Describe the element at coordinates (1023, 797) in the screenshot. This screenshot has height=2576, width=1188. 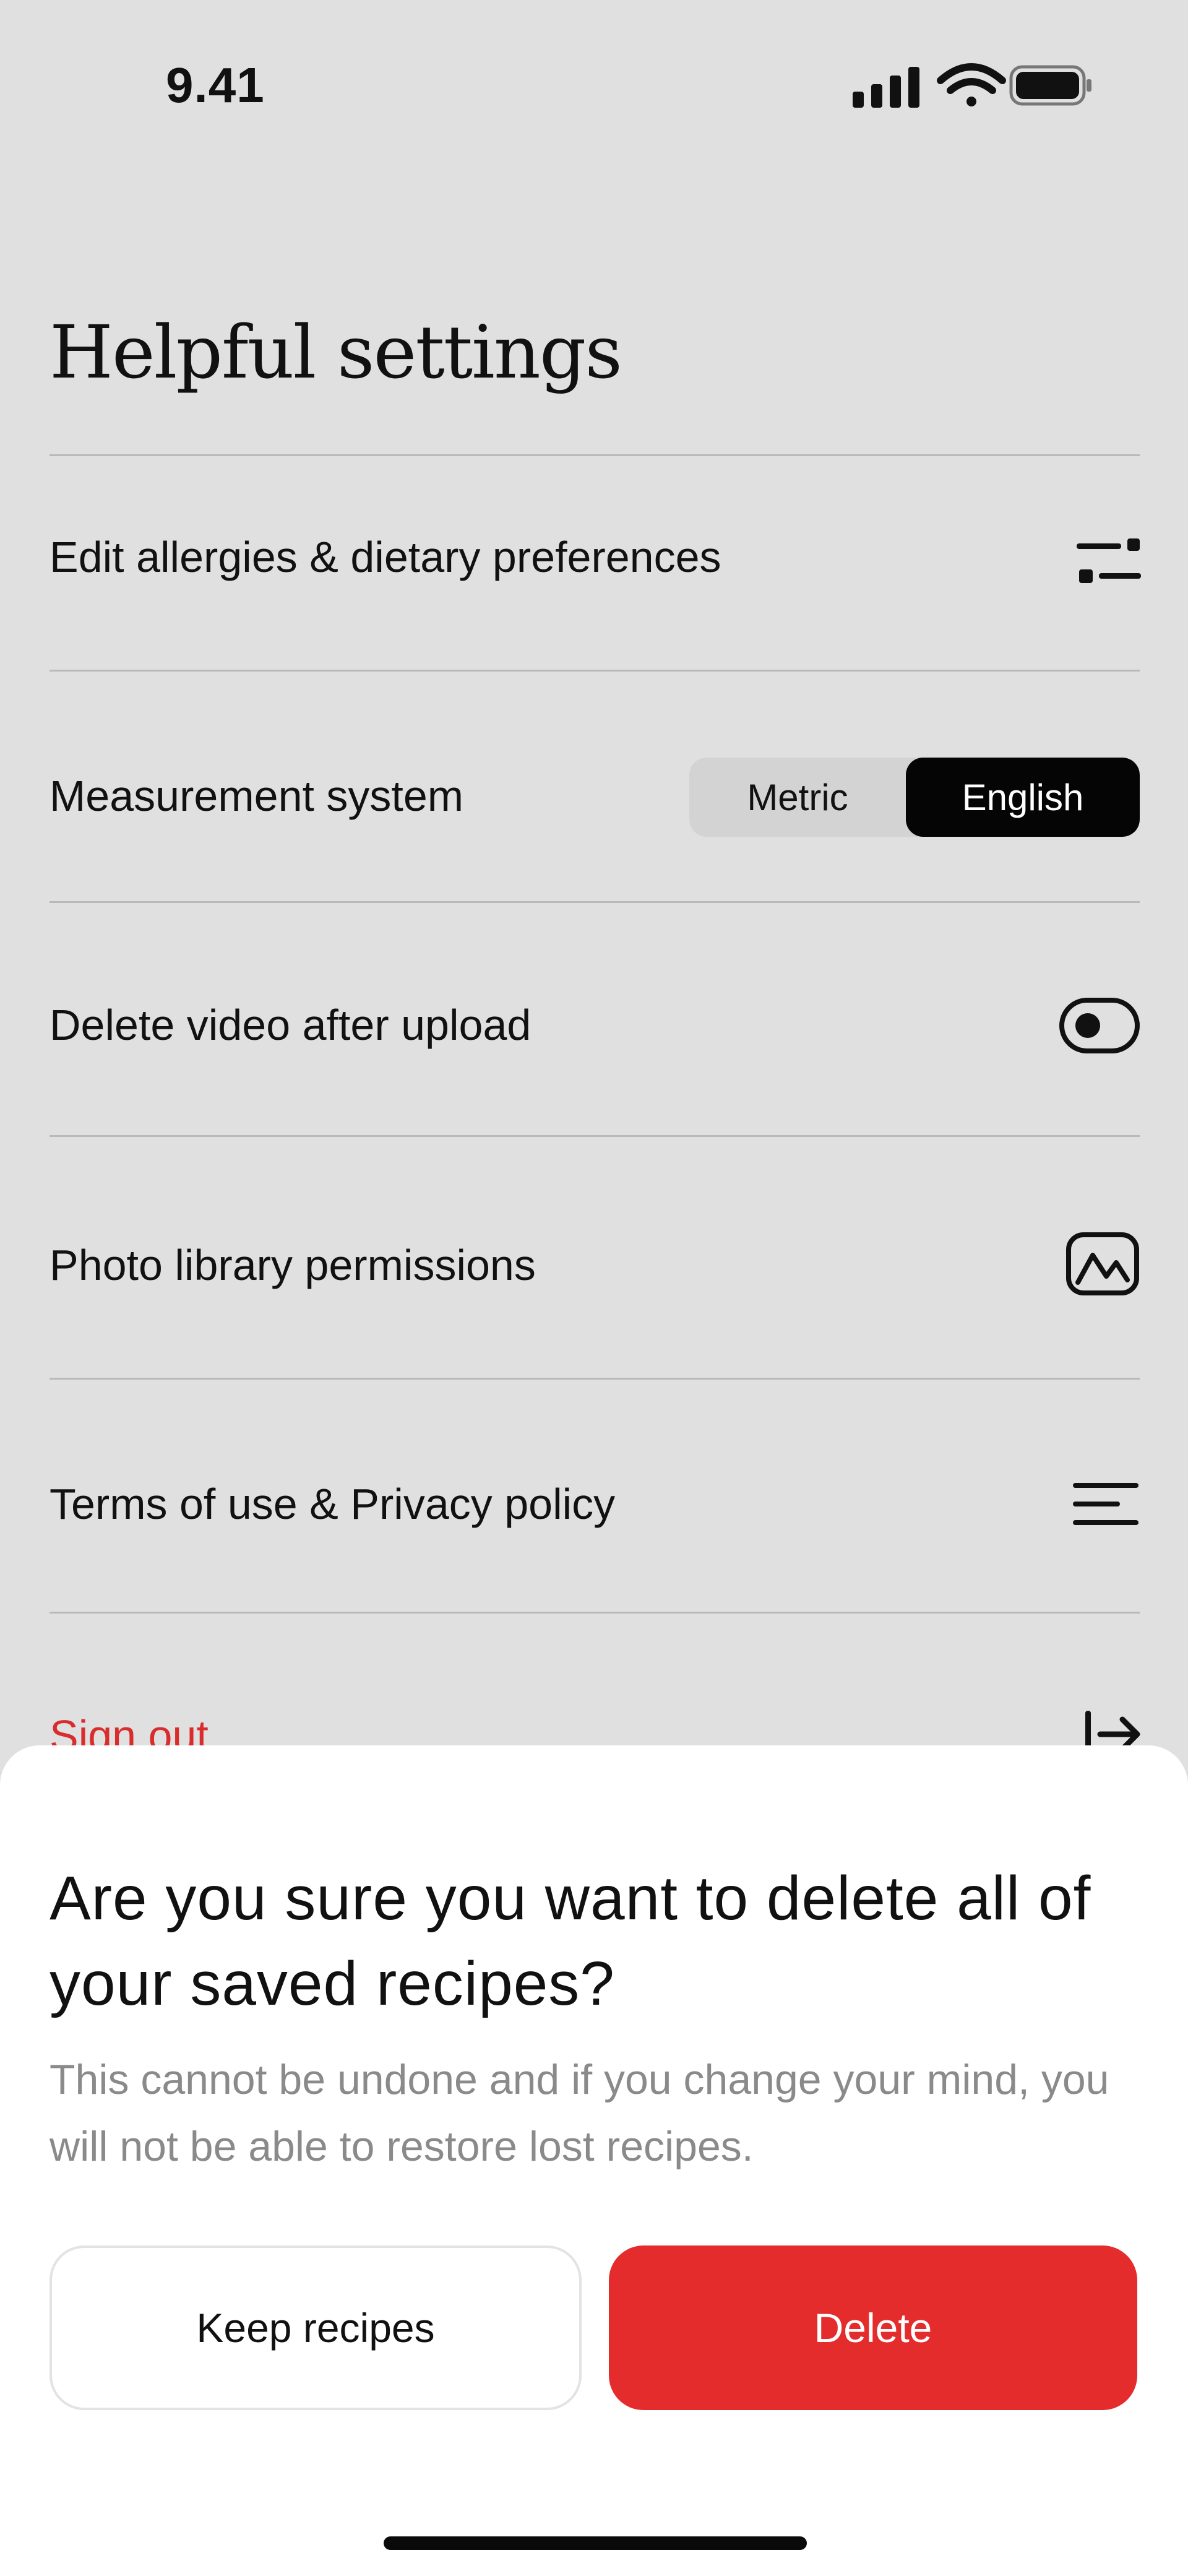
I see `segment-english: English` at that location.